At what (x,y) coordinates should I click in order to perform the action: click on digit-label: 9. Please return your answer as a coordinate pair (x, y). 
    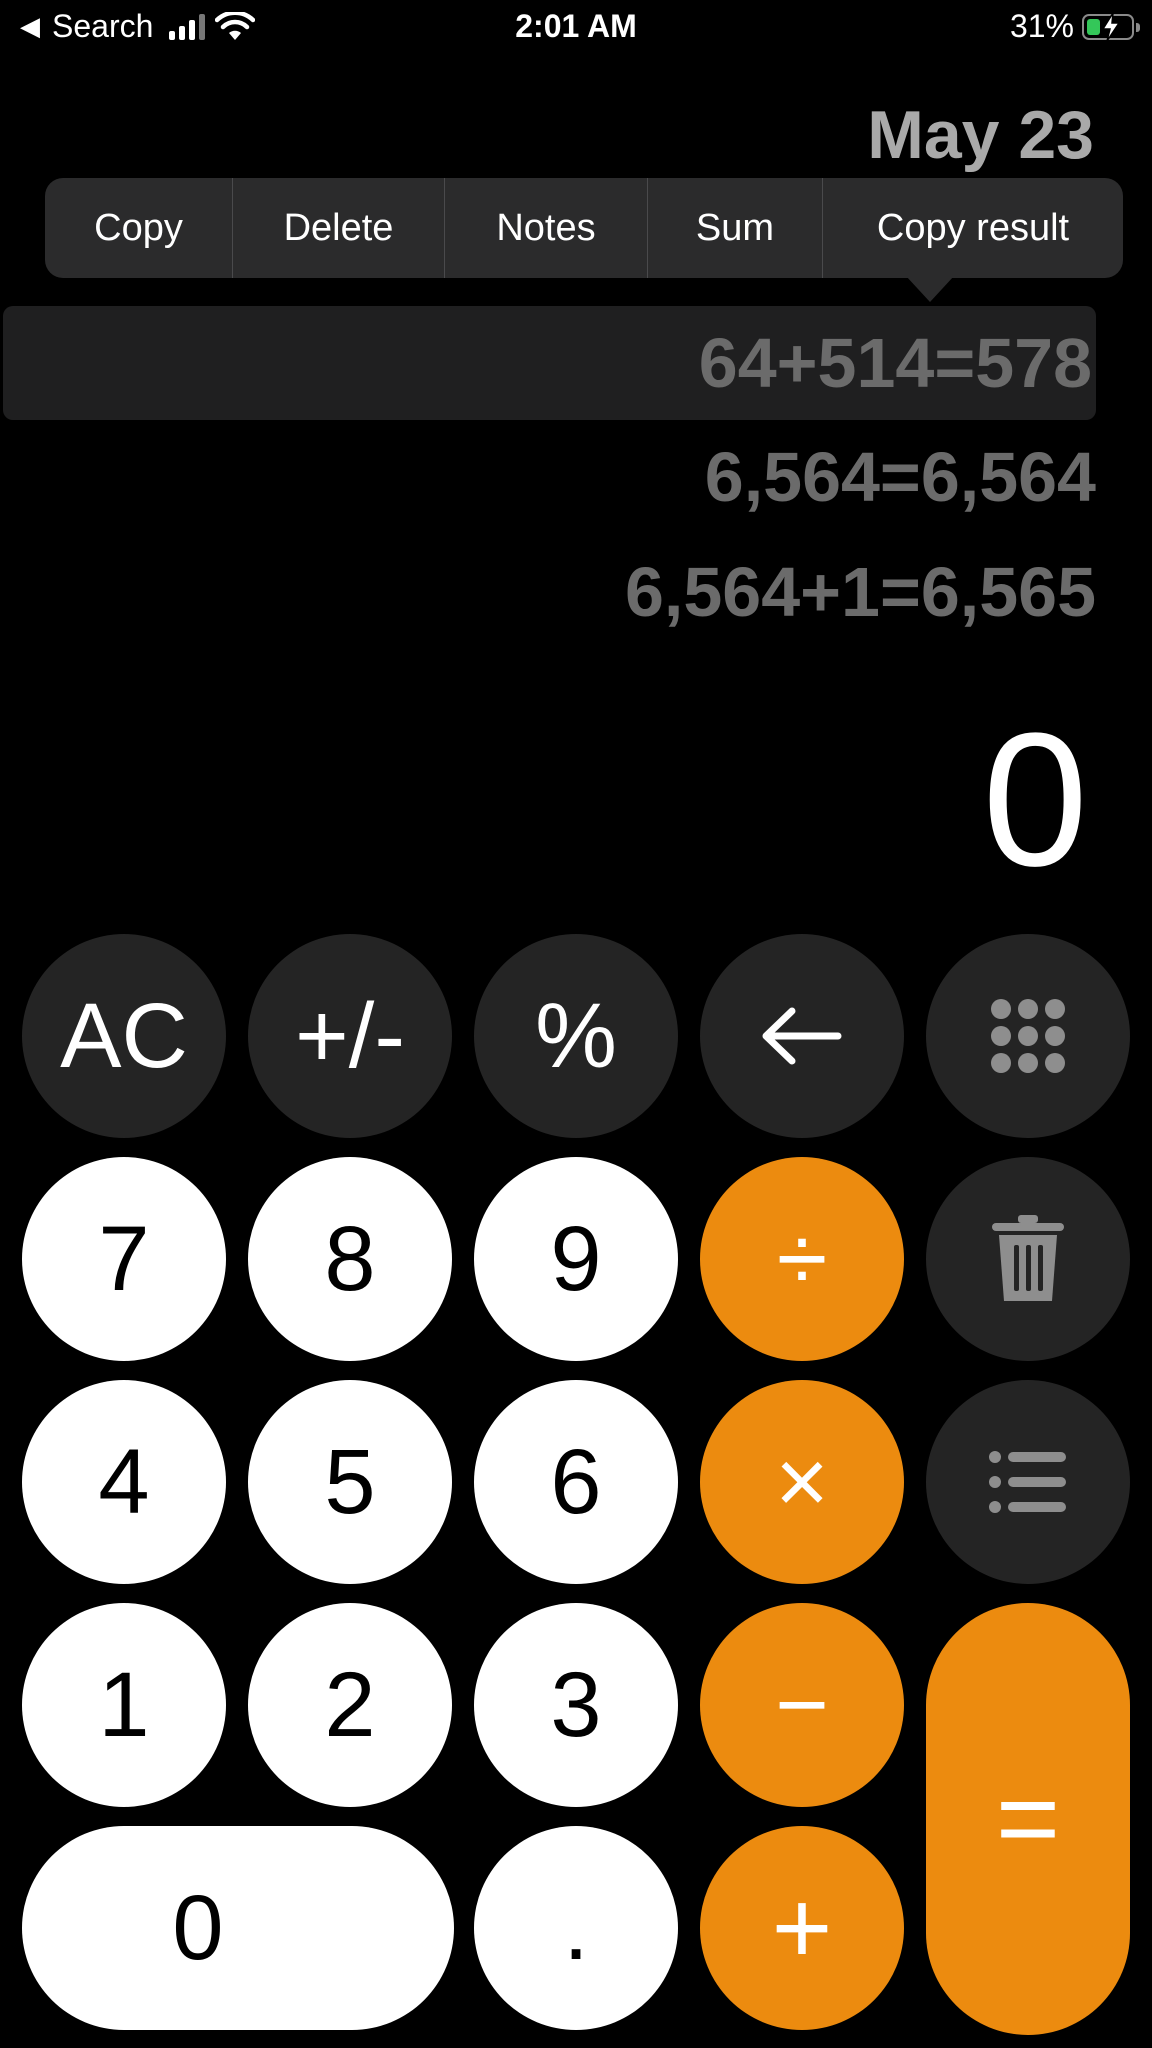
    Looking at the image, I should click on (576, 1259).